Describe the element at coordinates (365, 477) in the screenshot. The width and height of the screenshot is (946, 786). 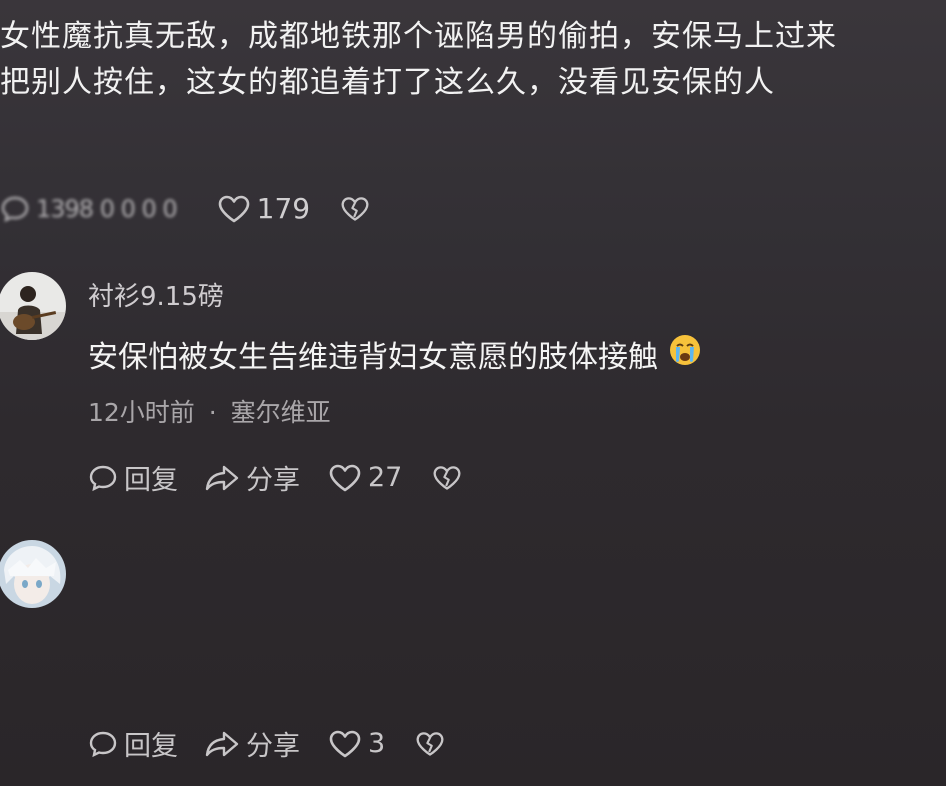
I see `like-button: 27` at that location.